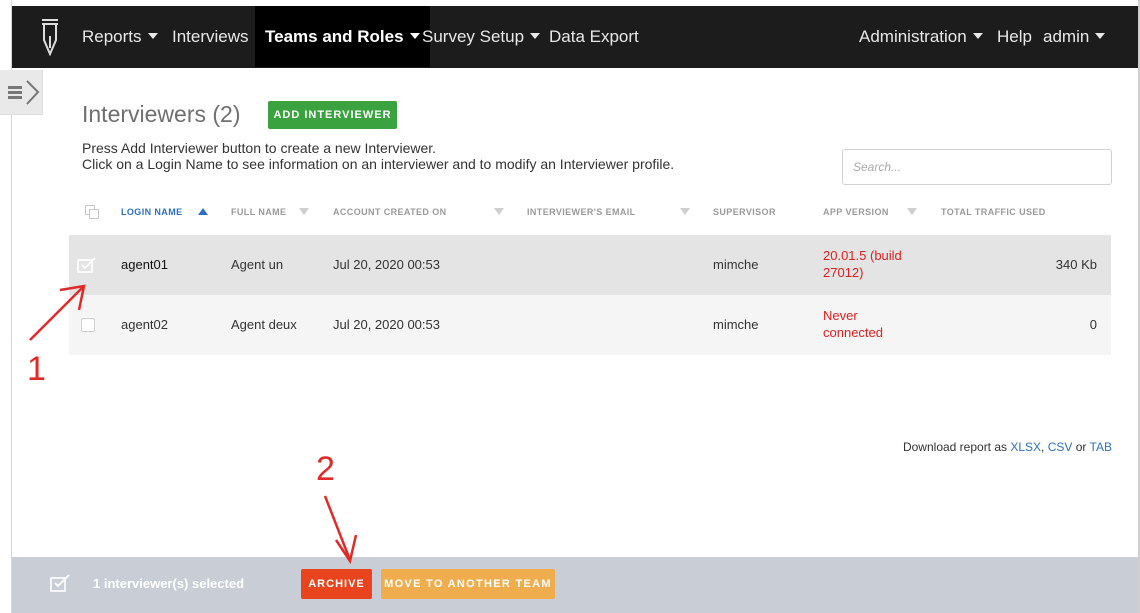 The height and width of the screenshot is (613, 1140). What do you see at coordinates (144, 324) in the screenshot?
I see `login-name-link: agent02` at bounding box center [144, 324].